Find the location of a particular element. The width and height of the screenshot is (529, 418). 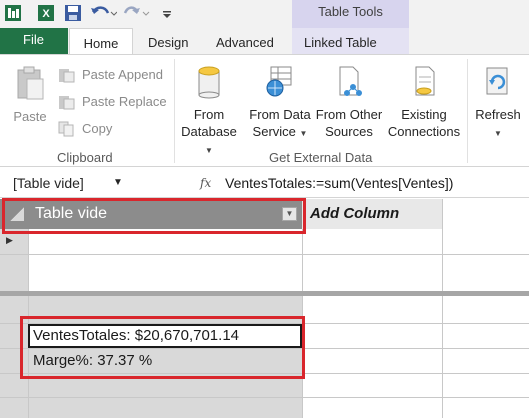

formula-input: VentesTotales:=sum(Ventes[Ventes]) is located at coordinates (339, 183).